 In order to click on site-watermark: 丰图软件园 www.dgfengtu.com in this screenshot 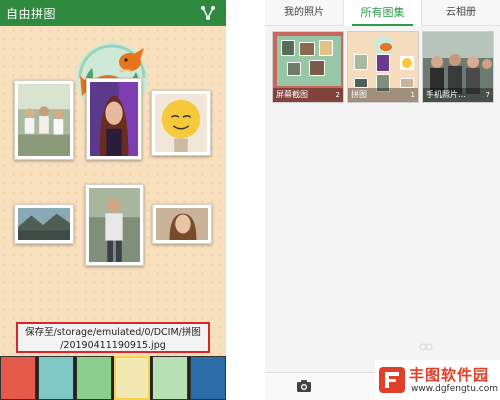, I will do `click(437, 380)`.